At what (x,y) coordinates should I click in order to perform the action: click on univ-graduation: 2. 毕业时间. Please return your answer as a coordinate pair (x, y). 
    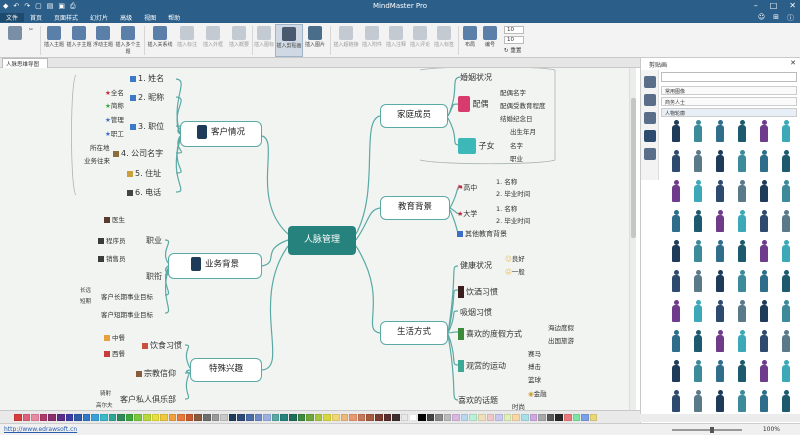
    Looking at the image, I should click on (513, 220).